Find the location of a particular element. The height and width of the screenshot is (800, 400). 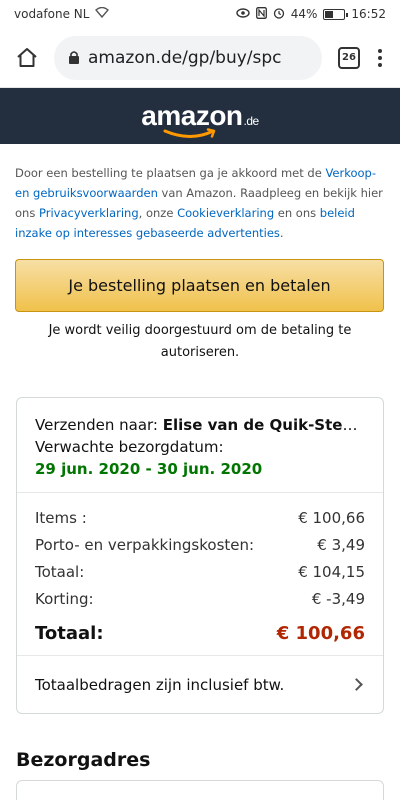

grand-total-row: Totaal: € 100,66 is located at coordinates (200, 634).